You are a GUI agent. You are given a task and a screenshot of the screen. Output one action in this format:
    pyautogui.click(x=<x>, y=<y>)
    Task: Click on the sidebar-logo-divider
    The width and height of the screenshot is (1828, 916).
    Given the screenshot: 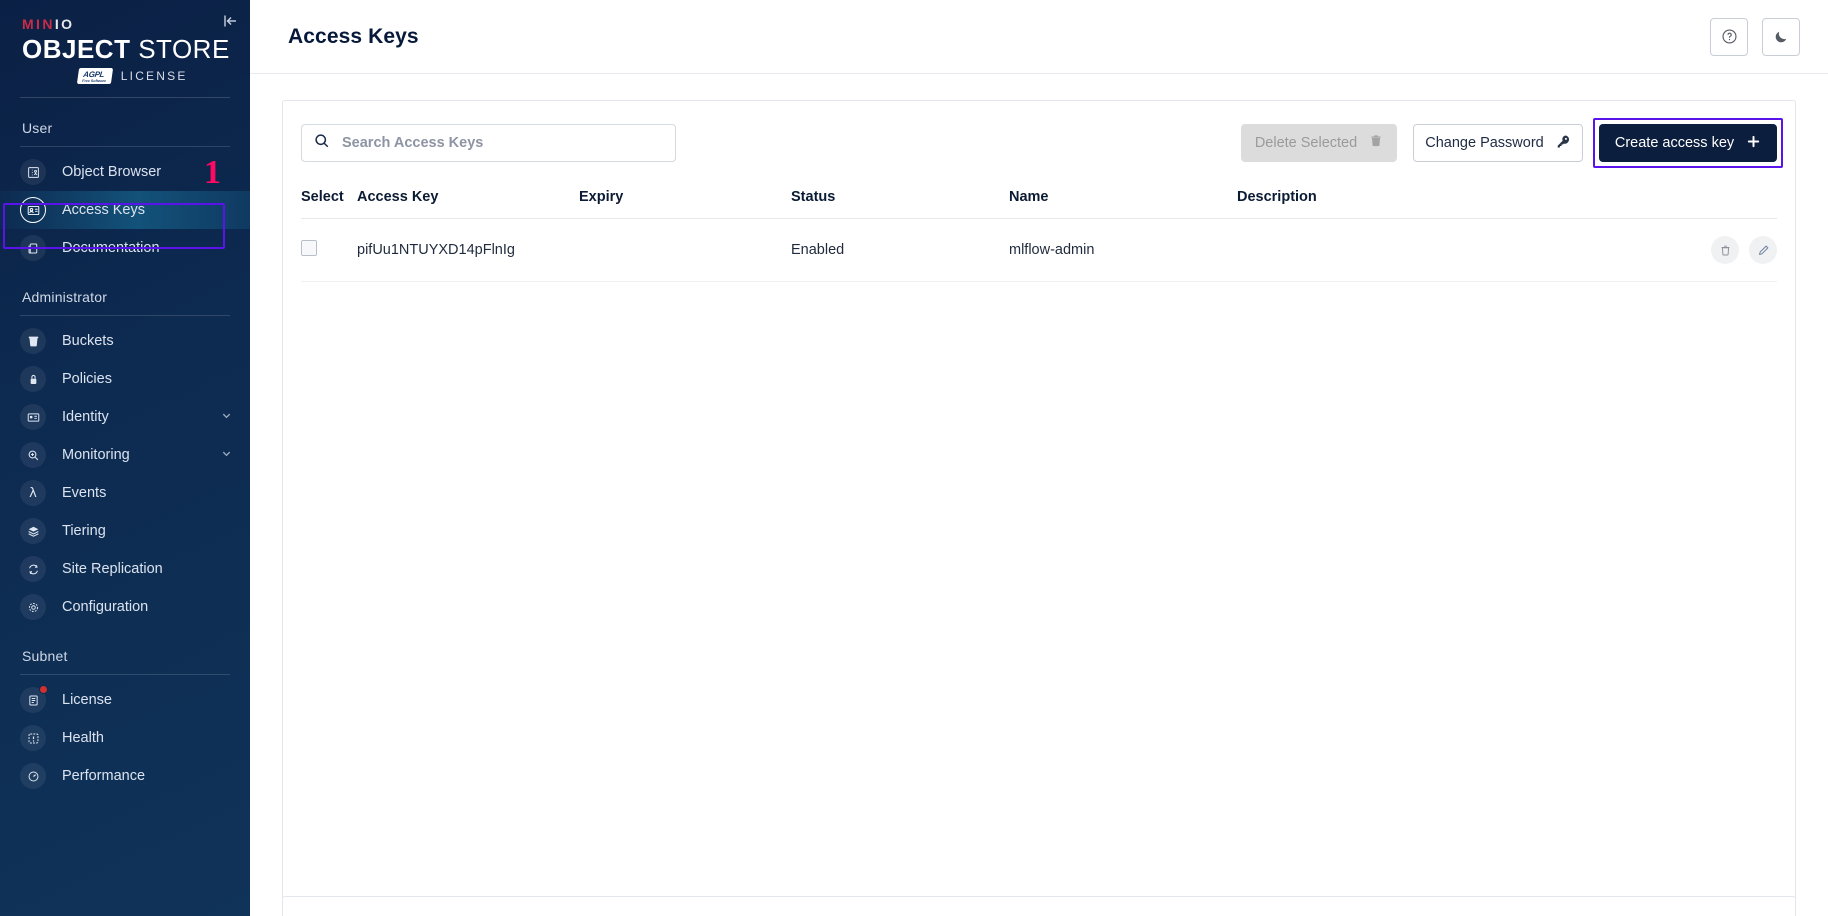 What is the action you would take?
    pyautogui.click(x=125, y=97)
    